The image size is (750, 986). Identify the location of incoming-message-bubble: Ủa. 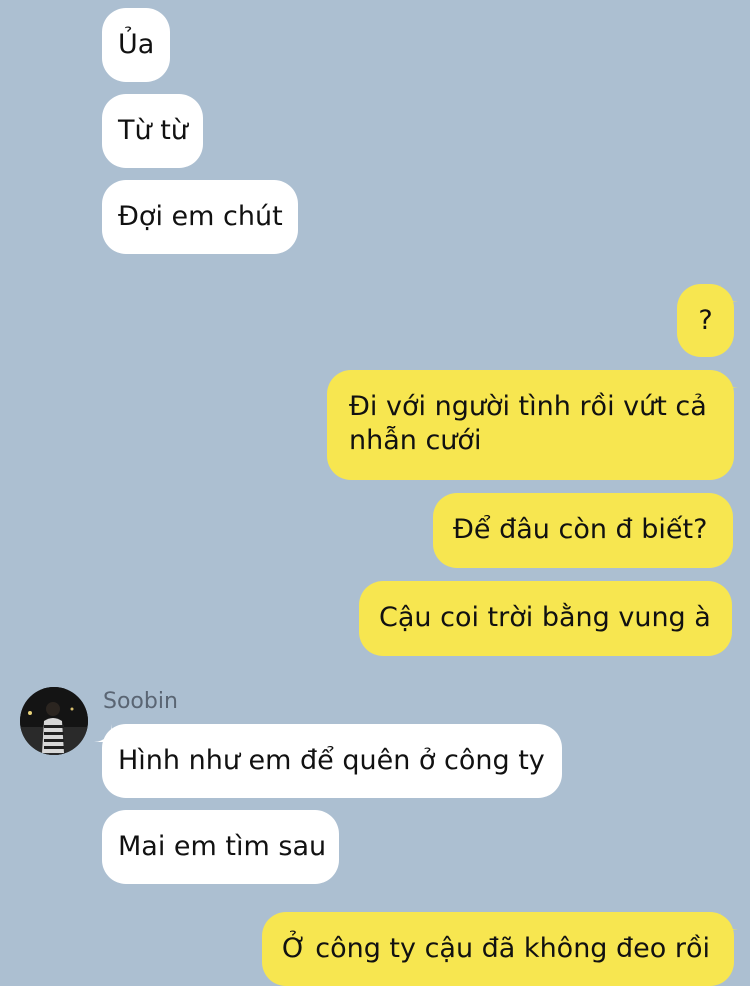
(136, 45).